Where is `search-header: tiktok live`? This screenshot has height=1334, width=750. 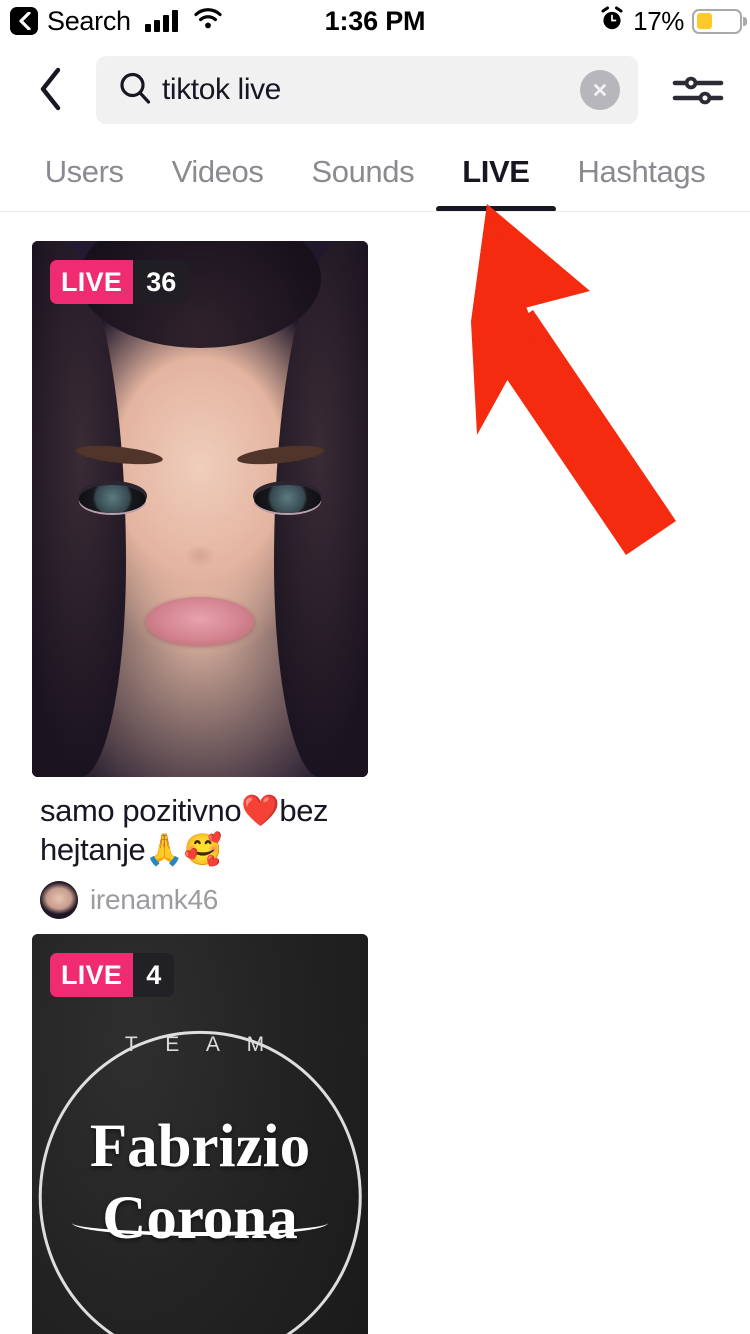 search-header: tiktok live is located at coordinates (375, 90).